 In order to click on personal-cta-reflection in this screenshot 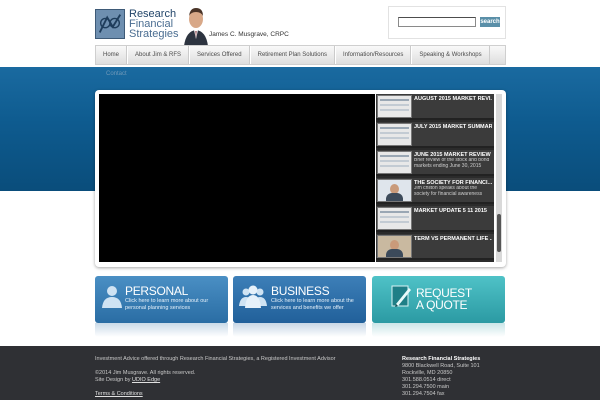, I will do `click(161, 330)`.